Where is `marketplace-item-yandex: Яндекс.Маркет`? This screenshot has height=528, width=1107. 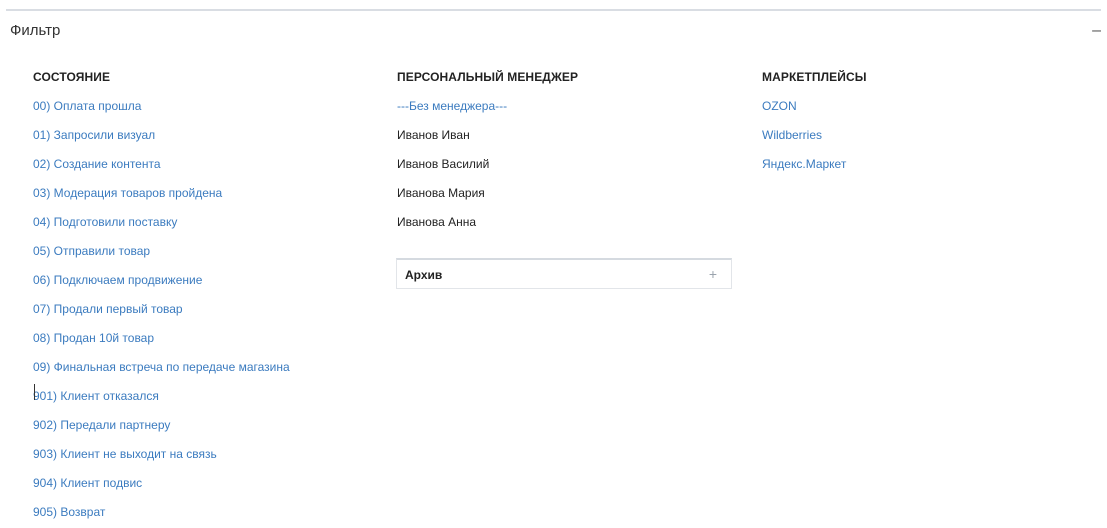
marketplace-item-yandex: Яндекс.Маркет is located at coordinates (814, 164).